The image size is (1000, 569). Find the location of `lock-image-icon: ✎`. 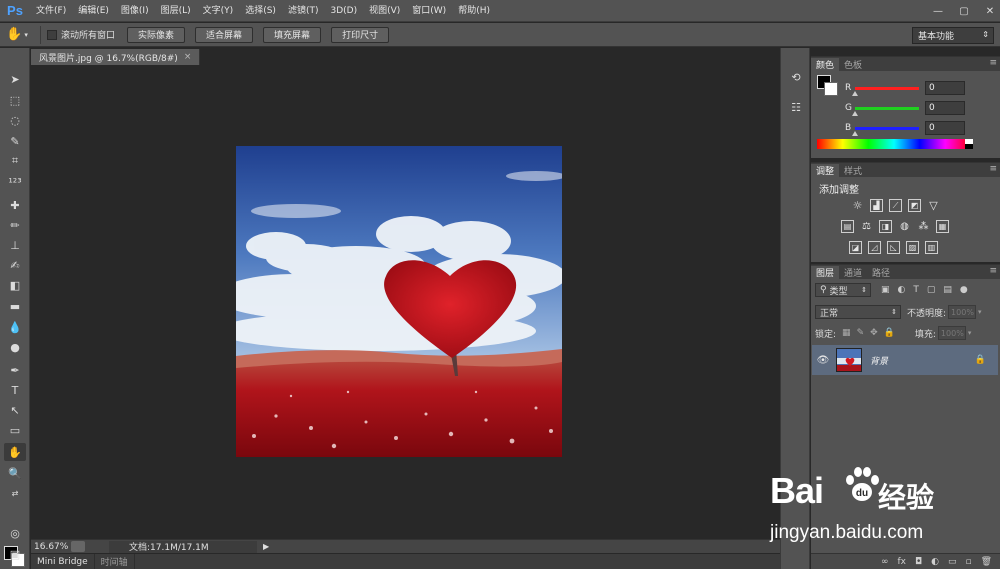

lock-image-icon: ✎ is located at coordinates (861, 333).